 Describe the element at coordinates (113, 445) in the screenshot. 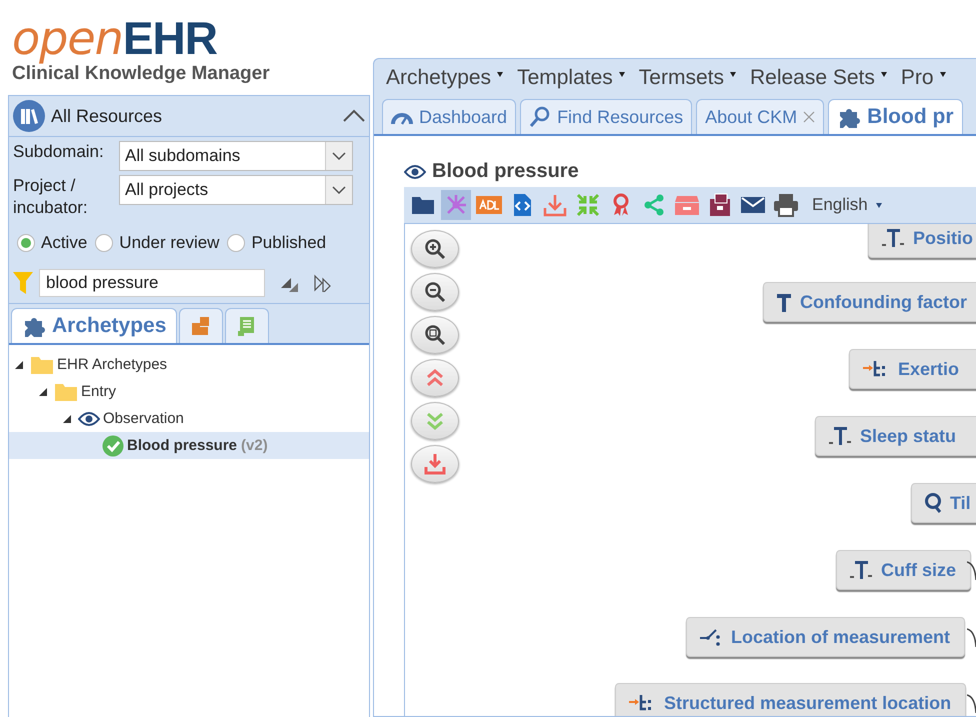

I see `check-circle-icon` at that location.